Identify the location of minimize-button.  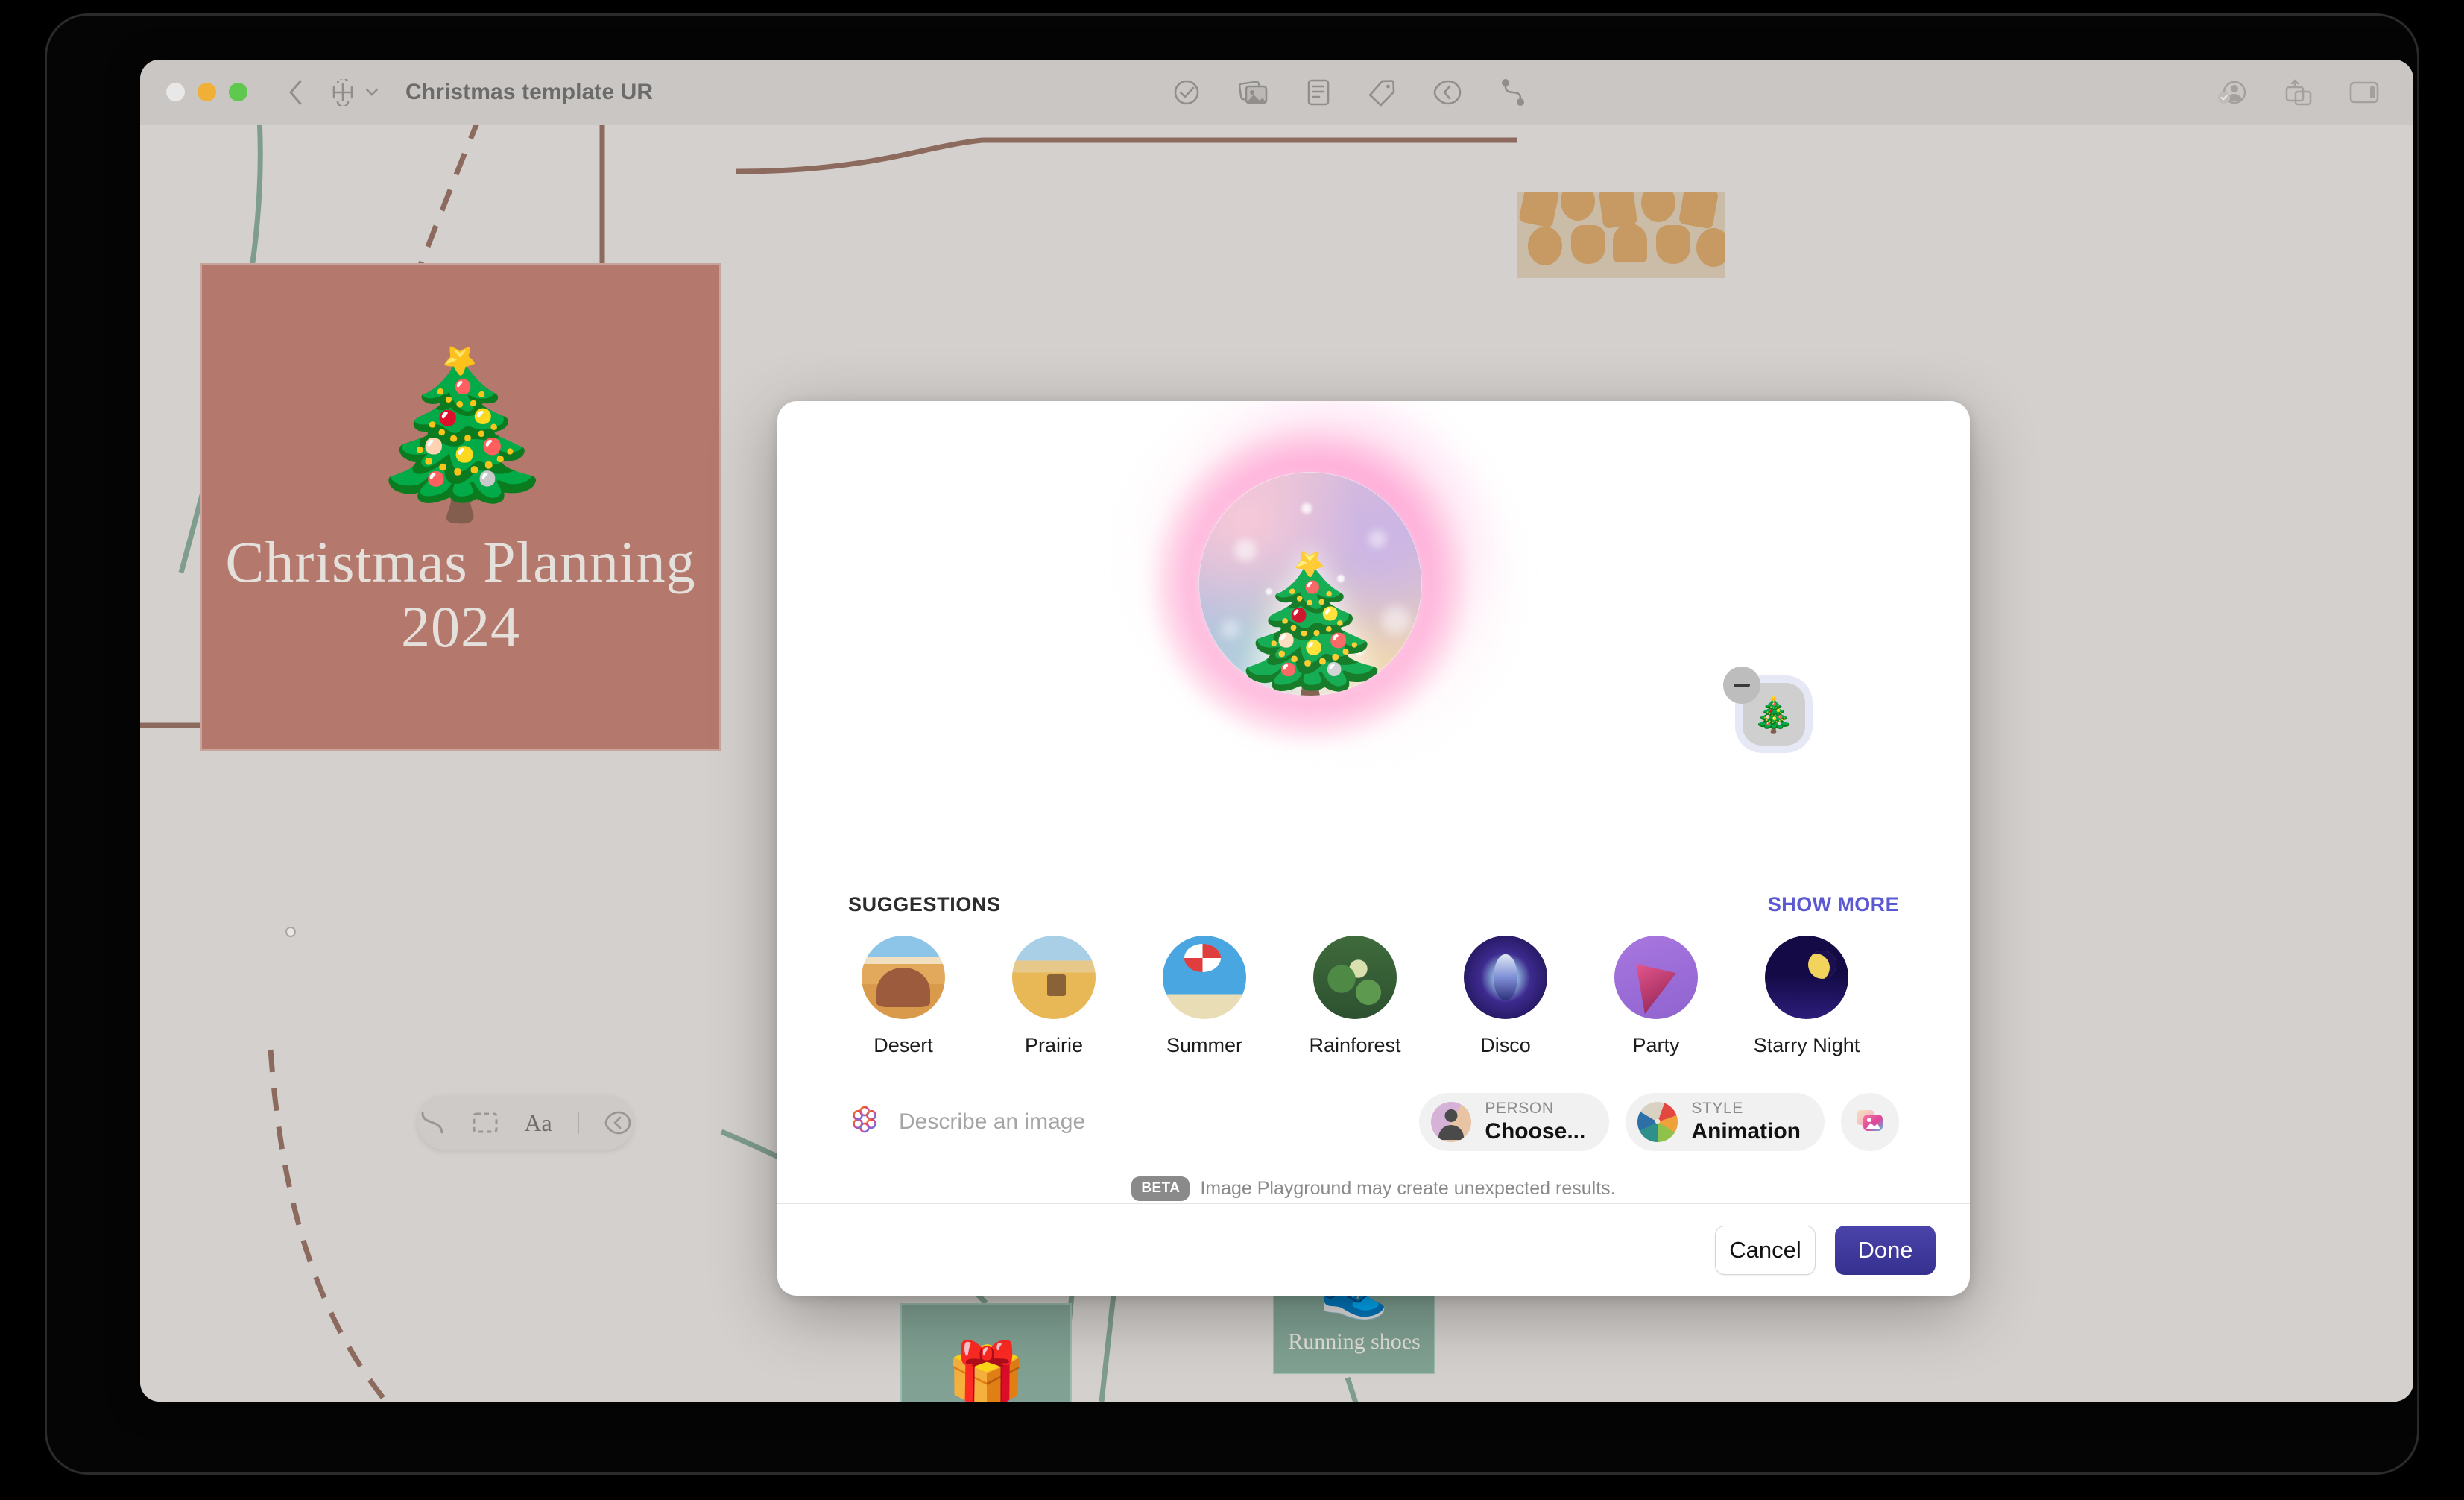
(207, 92).